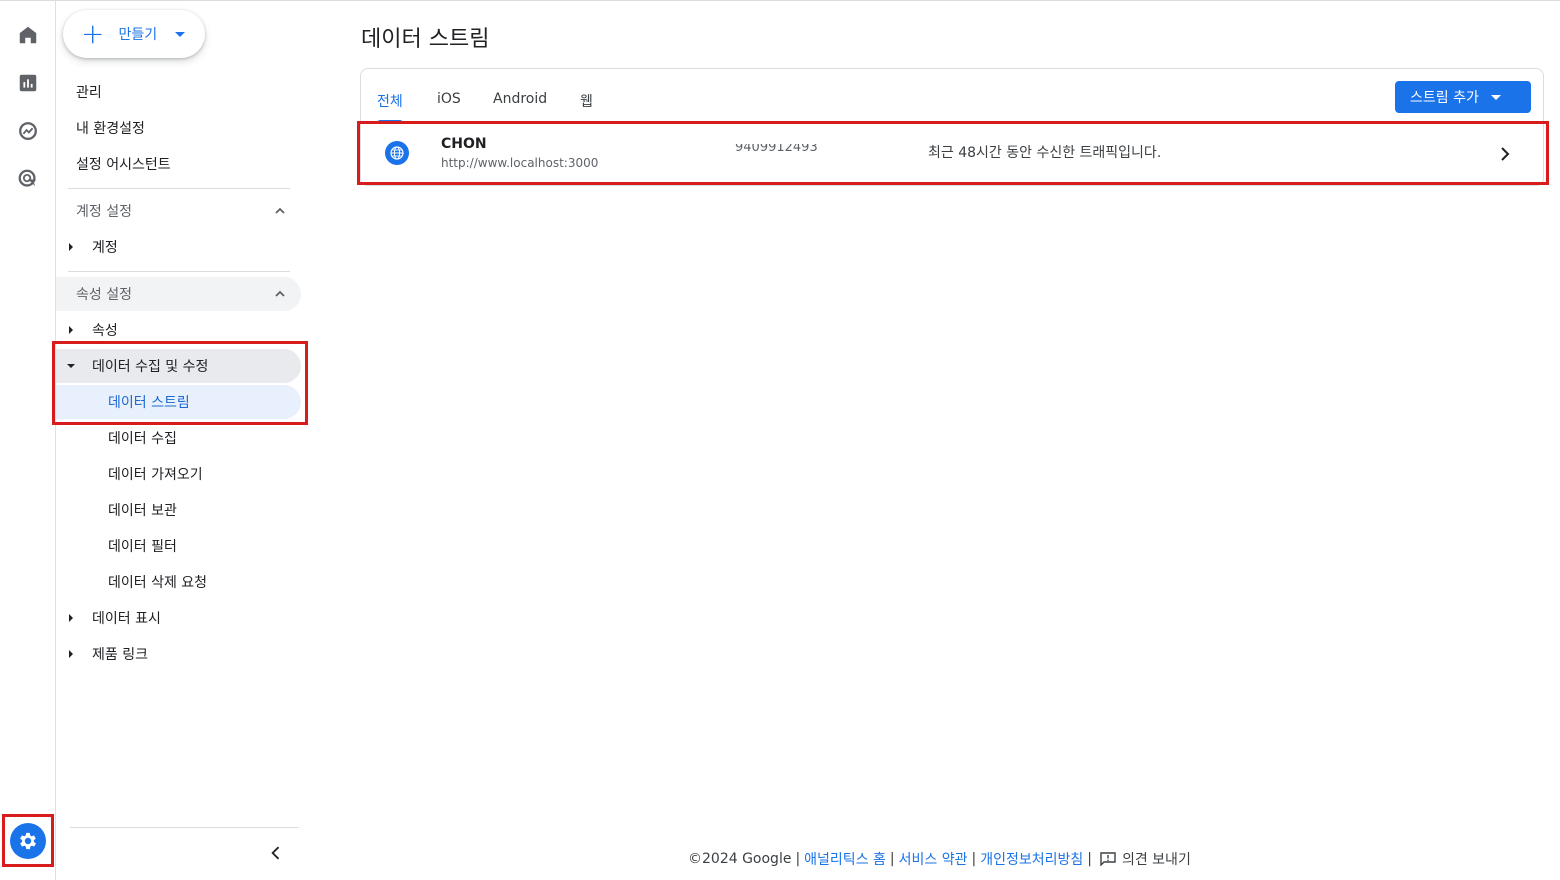 This screenshot has height=880, width=1560. What do you see at coordinates (520, 107) in the screenshot?
I see `tab-android: Android` at bounding box center [520, 107].